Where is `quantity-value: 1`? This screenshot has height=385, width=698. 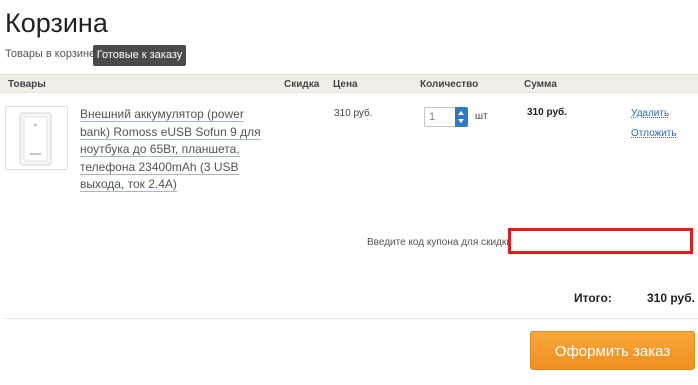
quantity-value: 1 is located at coordinates (432, 117).